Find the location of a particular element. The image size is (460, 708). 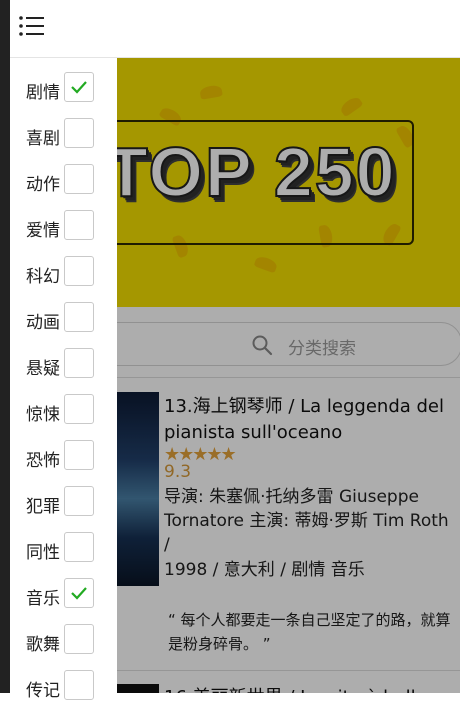

category-label: 犯罪 is located at coordinates (43, 507).